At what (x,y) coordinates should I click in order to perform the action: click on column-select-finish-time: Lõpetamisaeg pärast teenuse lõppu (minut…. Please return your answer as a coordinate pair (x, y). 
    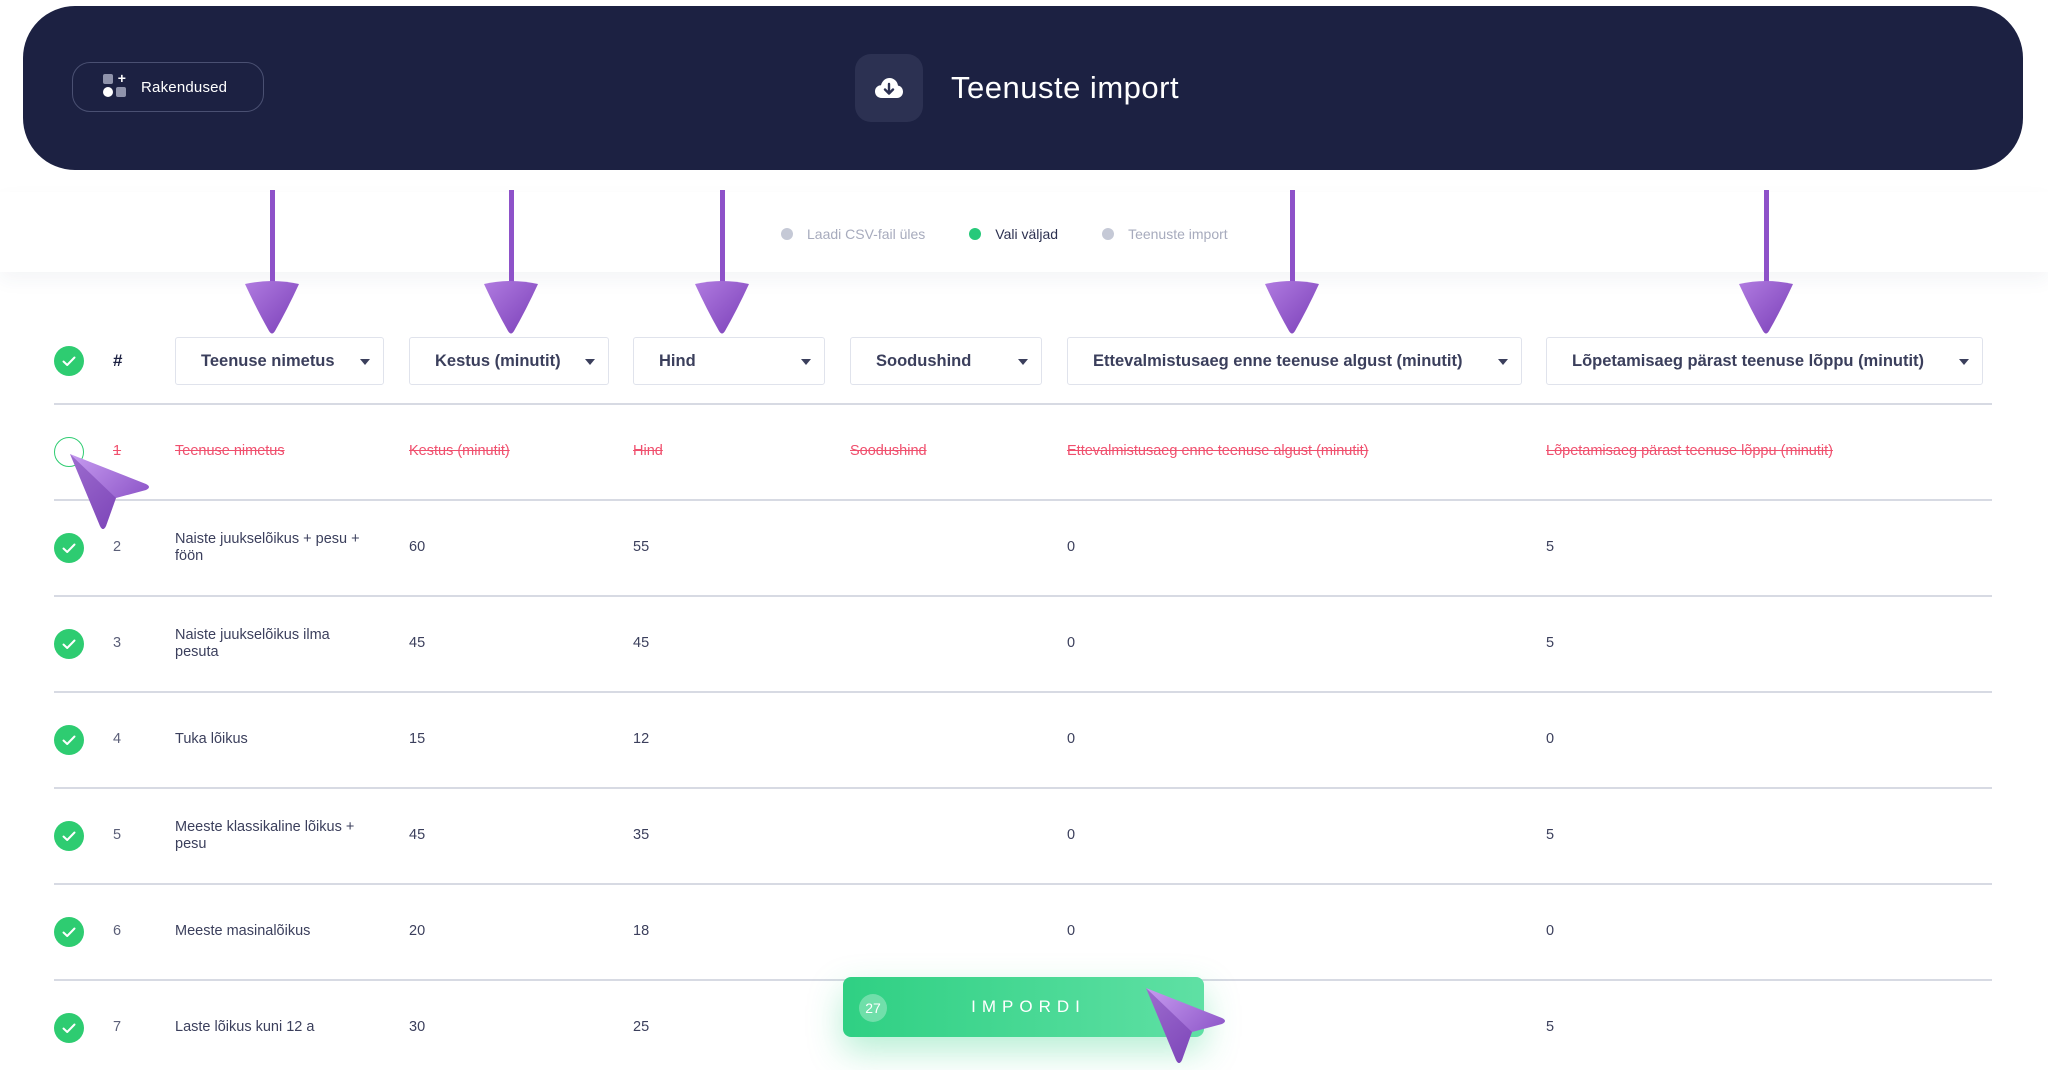
    Looking at the image, I should click on (1764, 361).